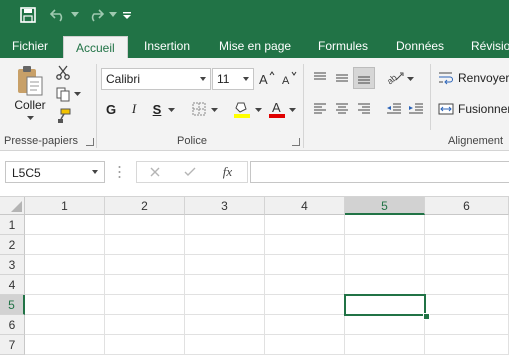 The image size is (509, 360). What do you see at coordinates (385, 285) in the screenshot?
I see `cell-L4C5` at bounding box center [385, 285].